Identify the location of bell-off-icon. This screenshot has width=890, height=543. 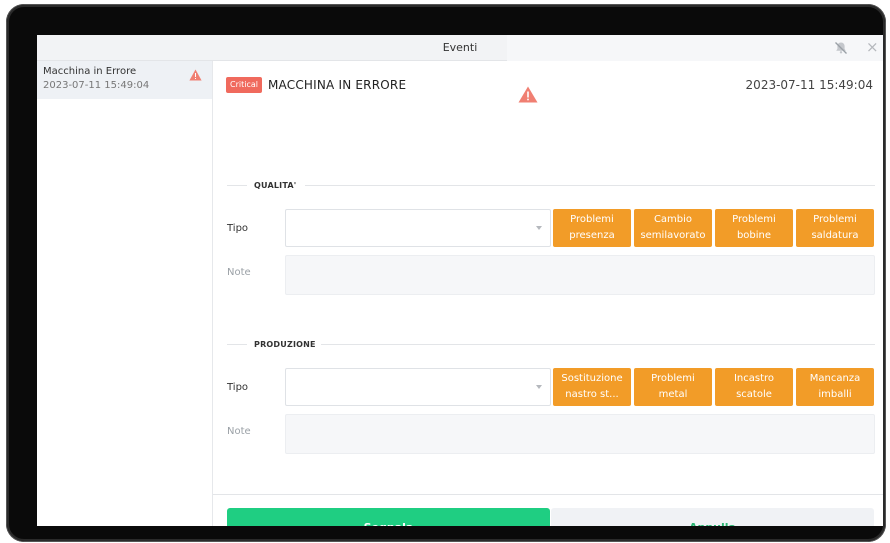
(841, 48).